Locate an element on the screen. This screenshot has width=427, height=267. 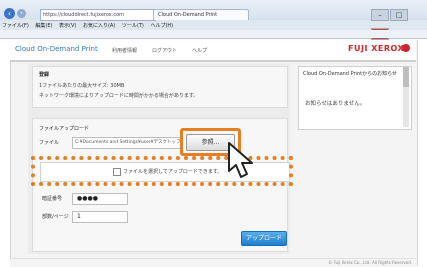
notice-line-1: 1ファイルあたりの最大サイズ: 30MB is located at coordinates (82, 86).